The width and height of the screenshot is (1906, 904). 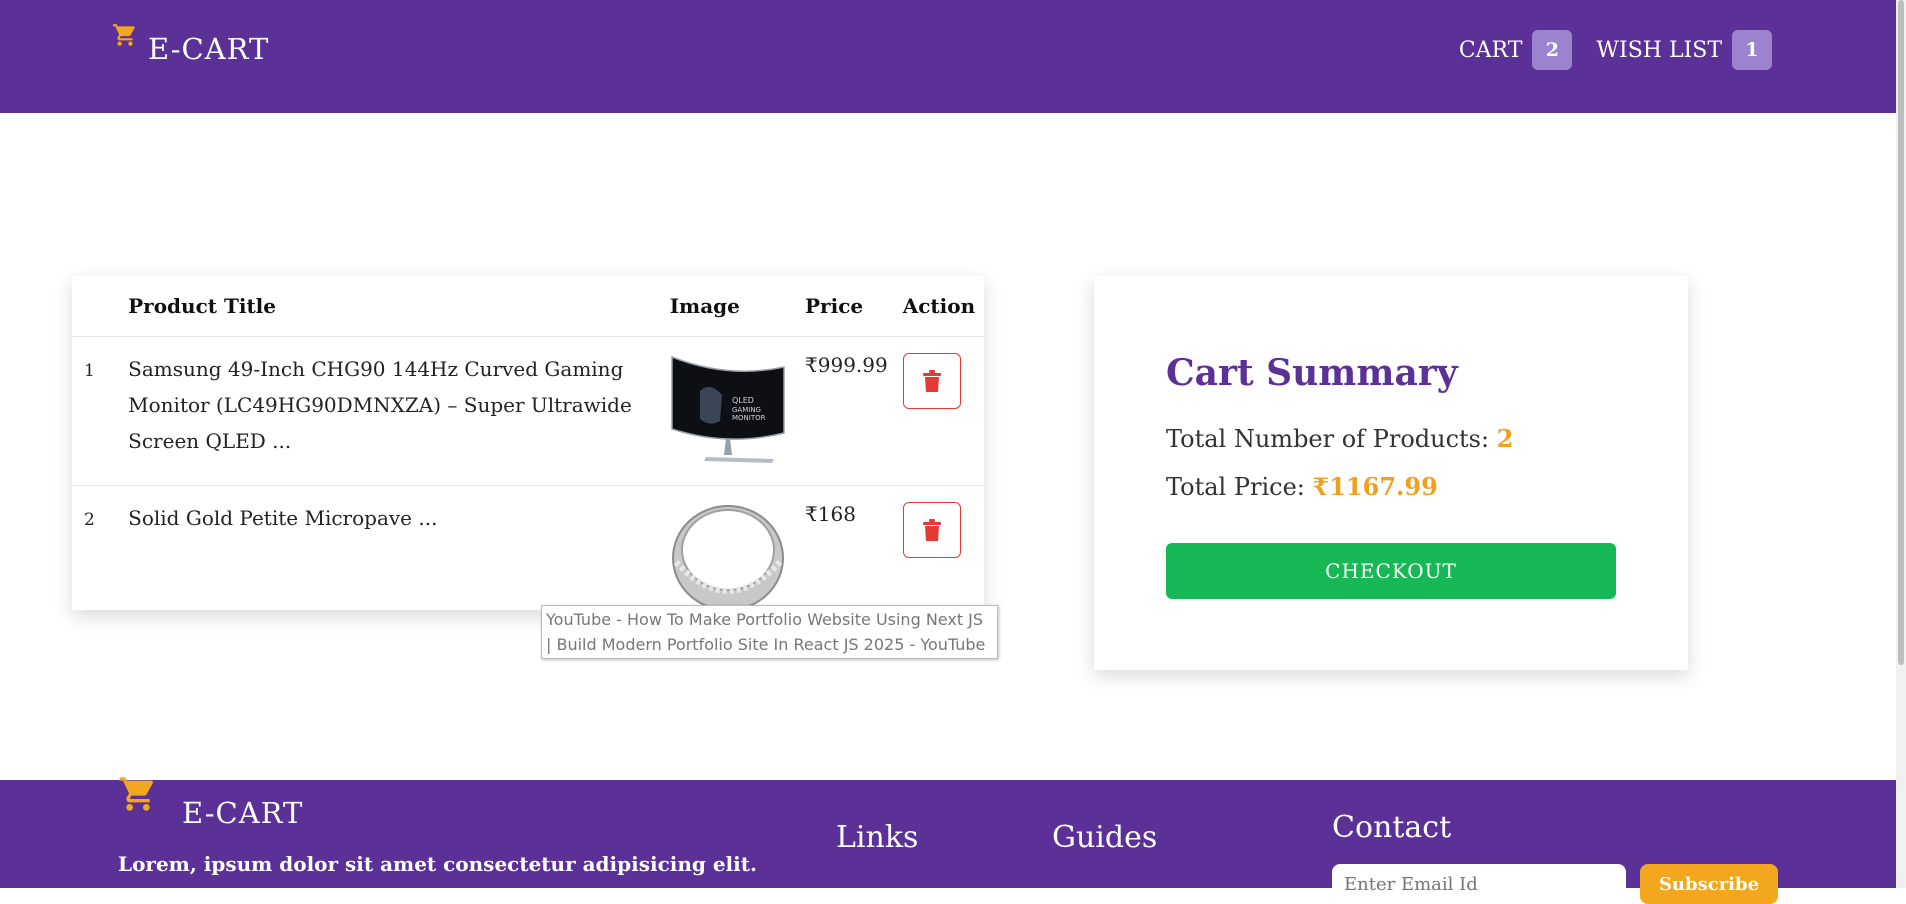 I want to click on checkout-button: CHECKOUT, so click(x=1391, y=571).